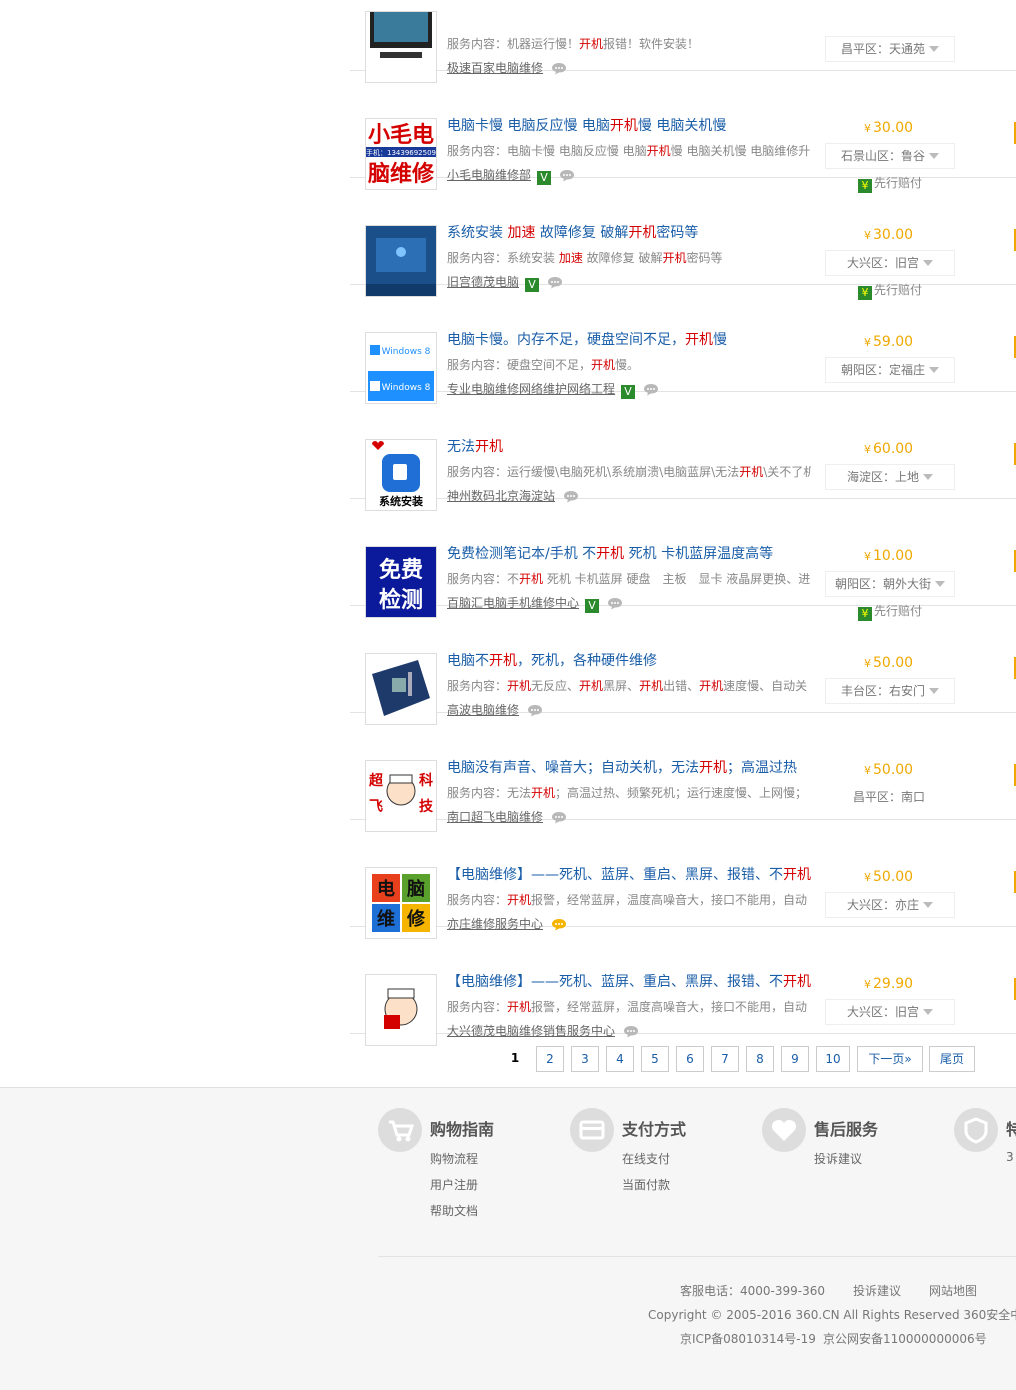 Image resolution: width=1016 pixels, height=1390 pixels. I want to click on description-text: 报警，经常蓝屏，温度高噪音大，接口不能用，自动, so click(669, 1007).